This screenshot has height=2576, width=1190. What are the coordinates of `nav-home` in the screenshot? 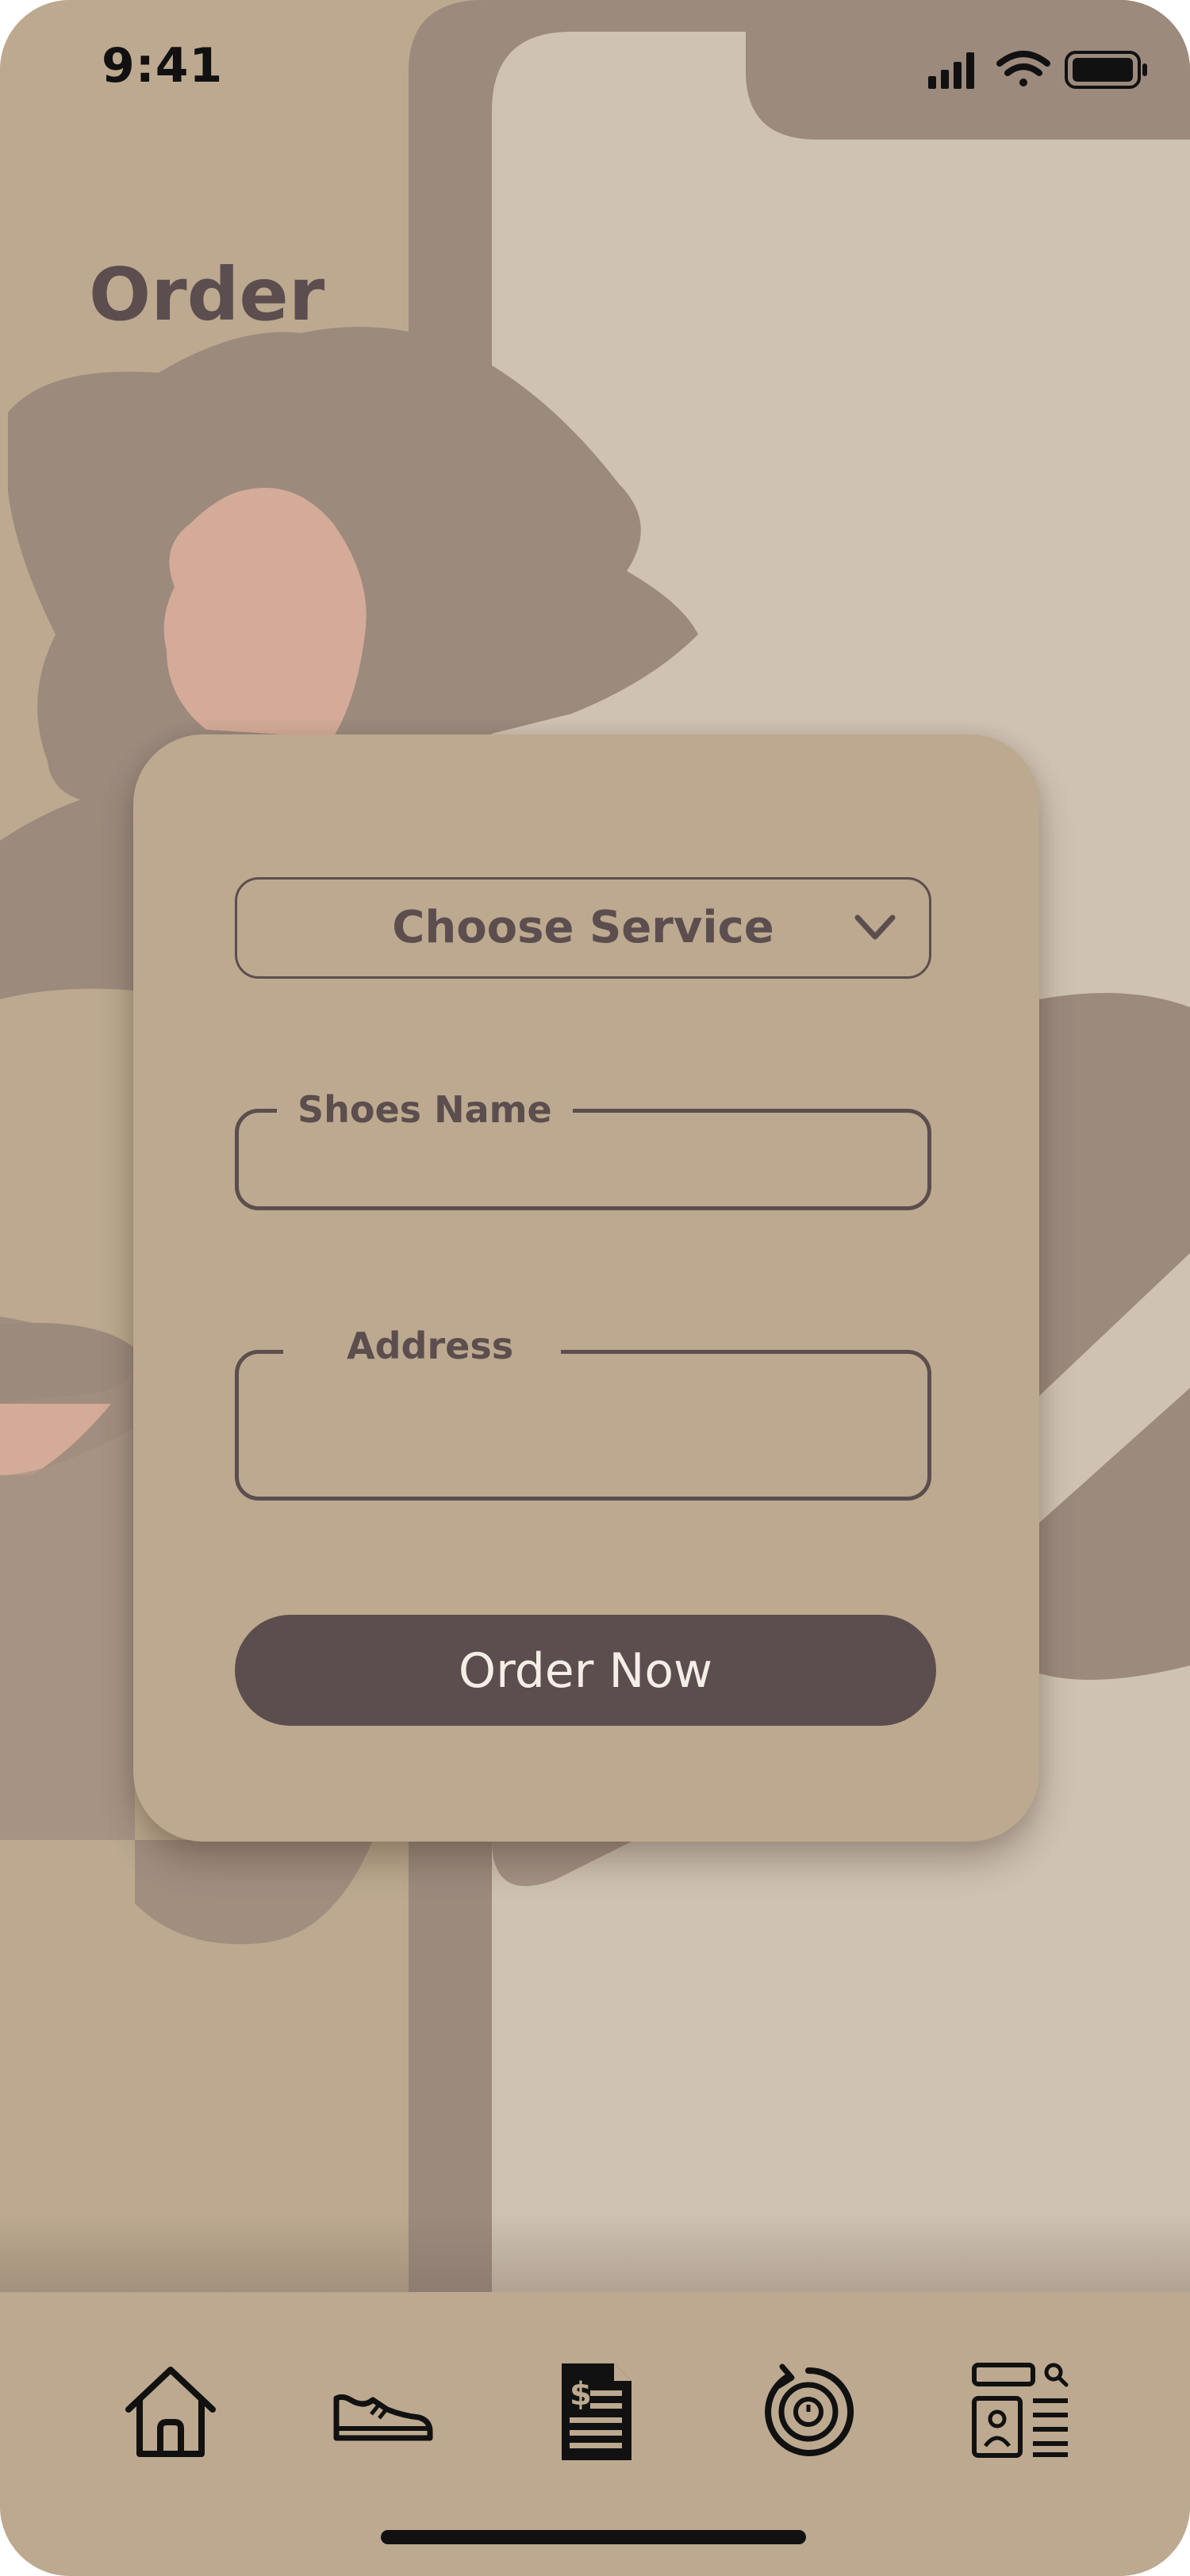 It's located at (170, 2412).